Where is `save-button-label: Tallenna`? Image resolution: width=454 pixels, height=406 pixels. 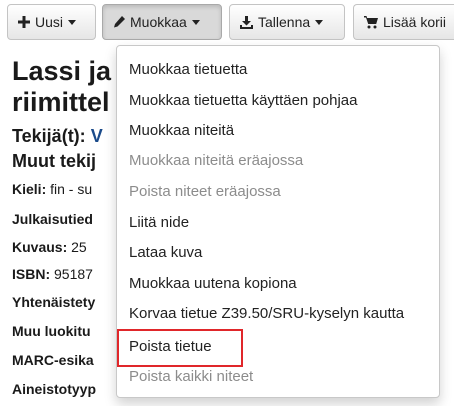
save-button-label: Tallenna is located at coordinates (284, 22).